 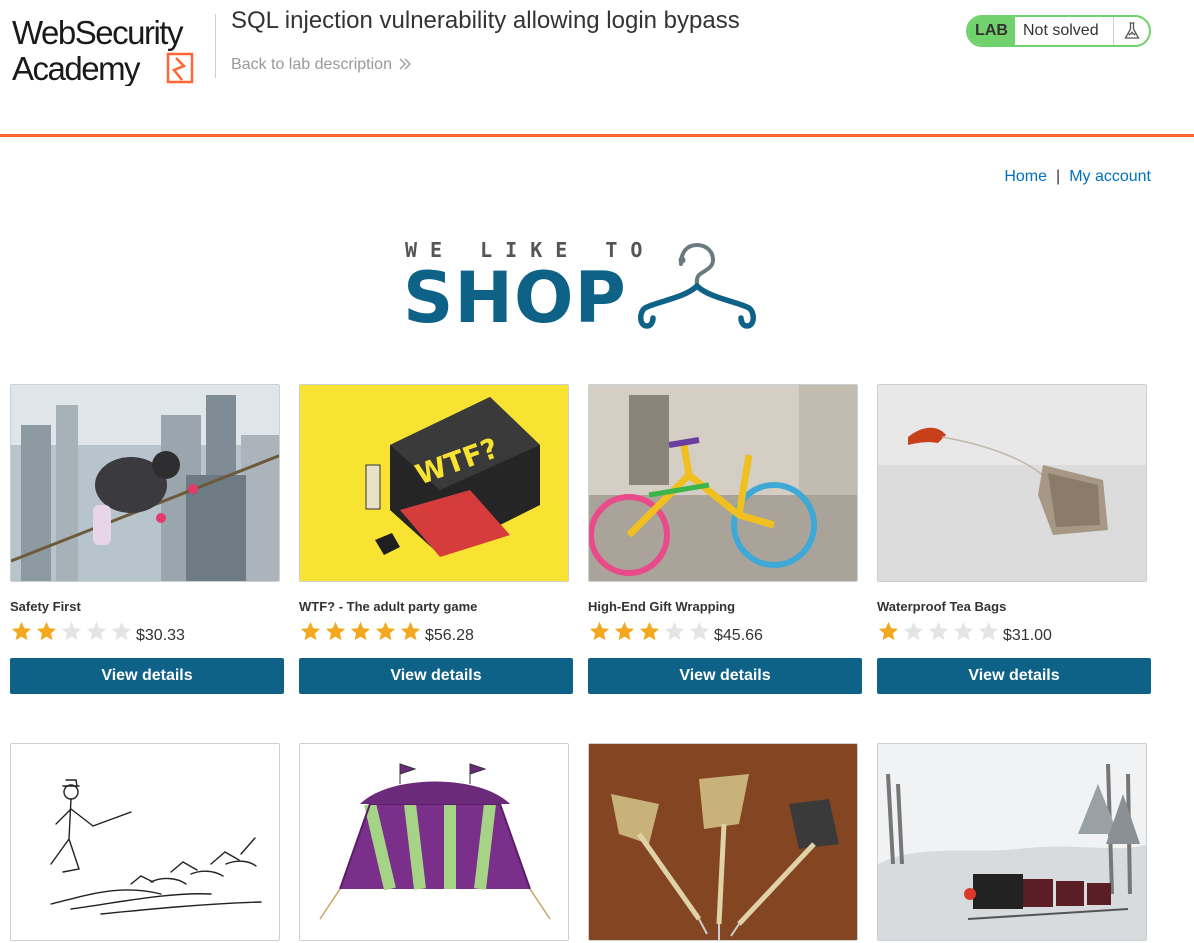 What do you see at coordinates (1025, 176) in the screenshot?
I see `home-link: Home` at bounding box center [1025, 176].